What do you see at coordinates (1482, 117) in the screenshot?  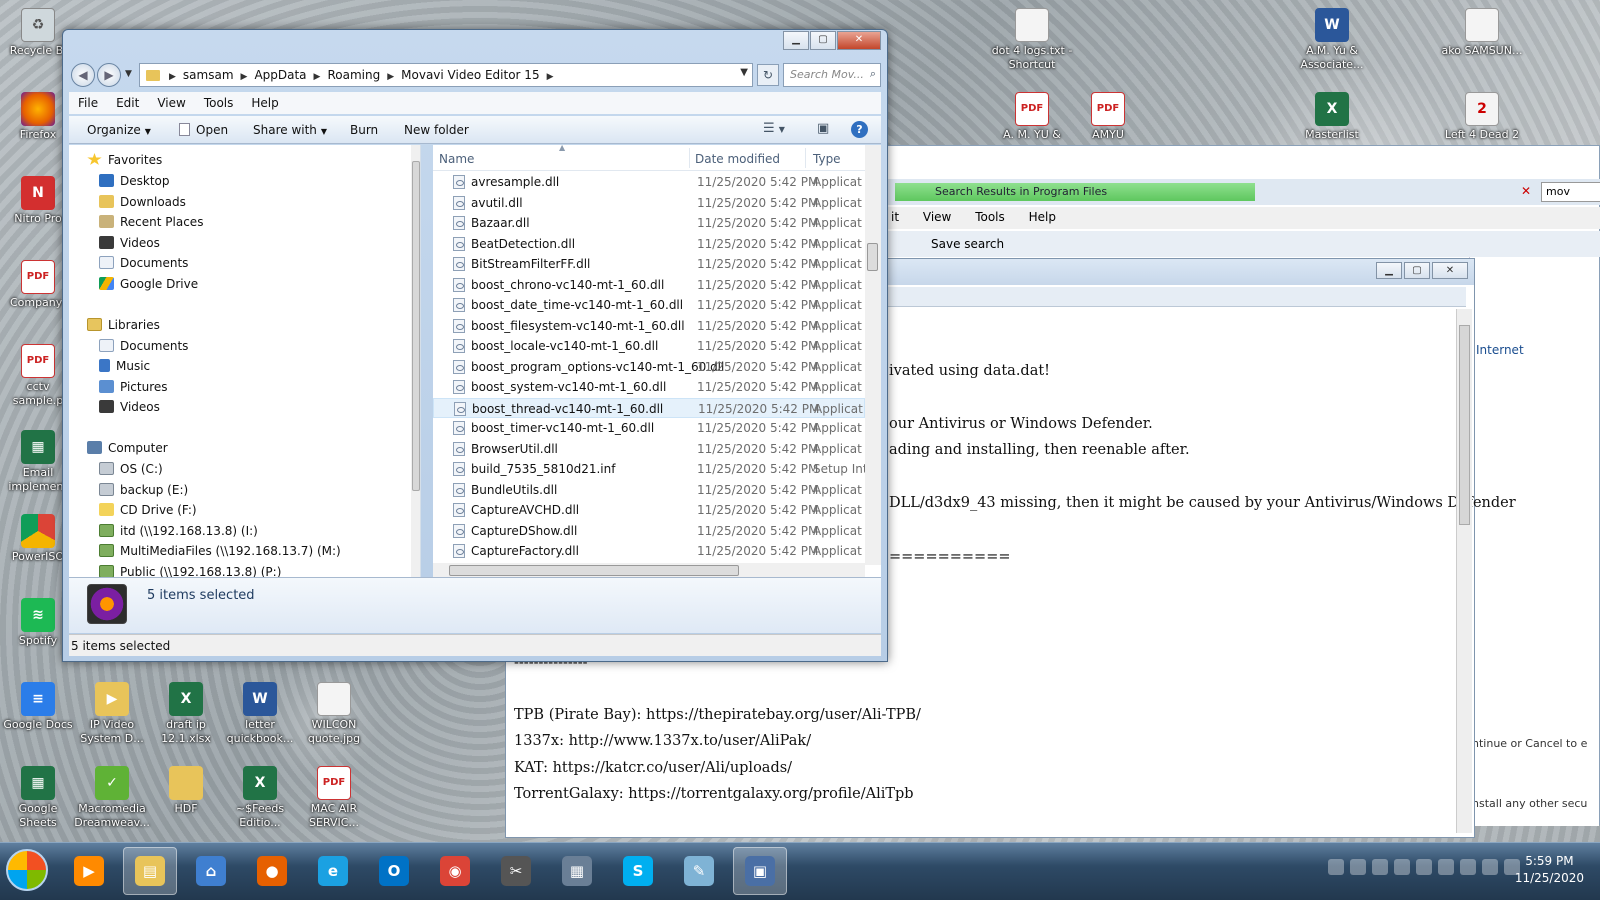 I see `desktop-icon-left4dead2: 2 Left 4 Dead 2` at bounding box center [1482, 117].